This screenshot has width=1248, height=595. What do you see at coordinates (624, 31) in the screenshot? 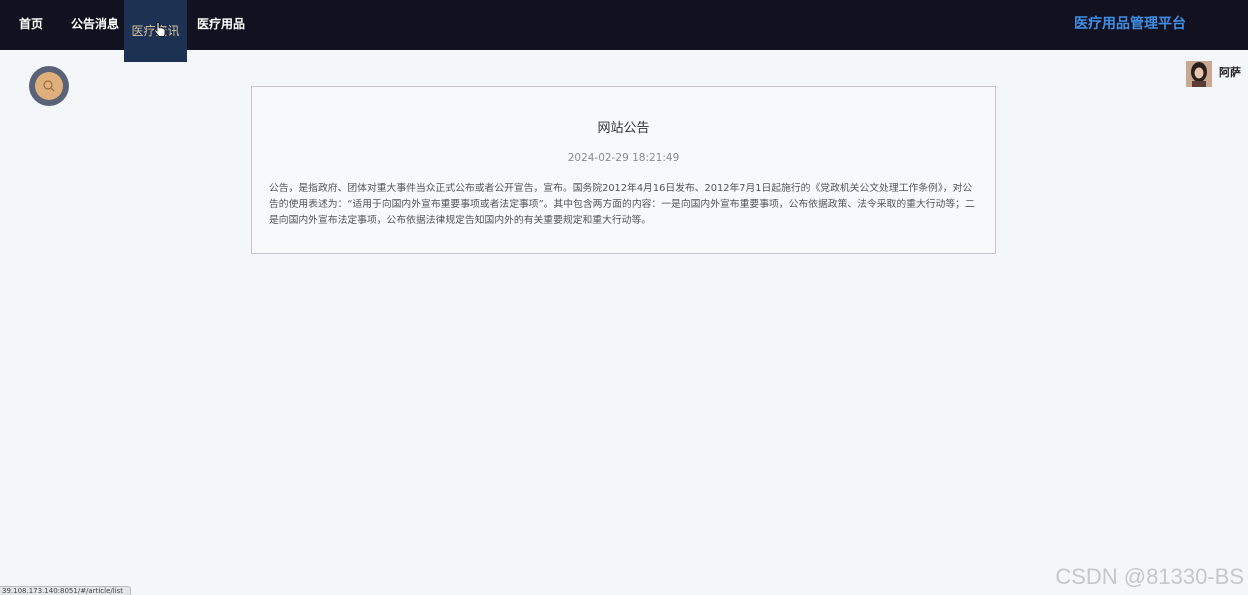
I see `top-nav-bar: 首页 公告消息 医疗资讯 医疗用品 医疗用品管理平台` at bounding box center [624, 31].